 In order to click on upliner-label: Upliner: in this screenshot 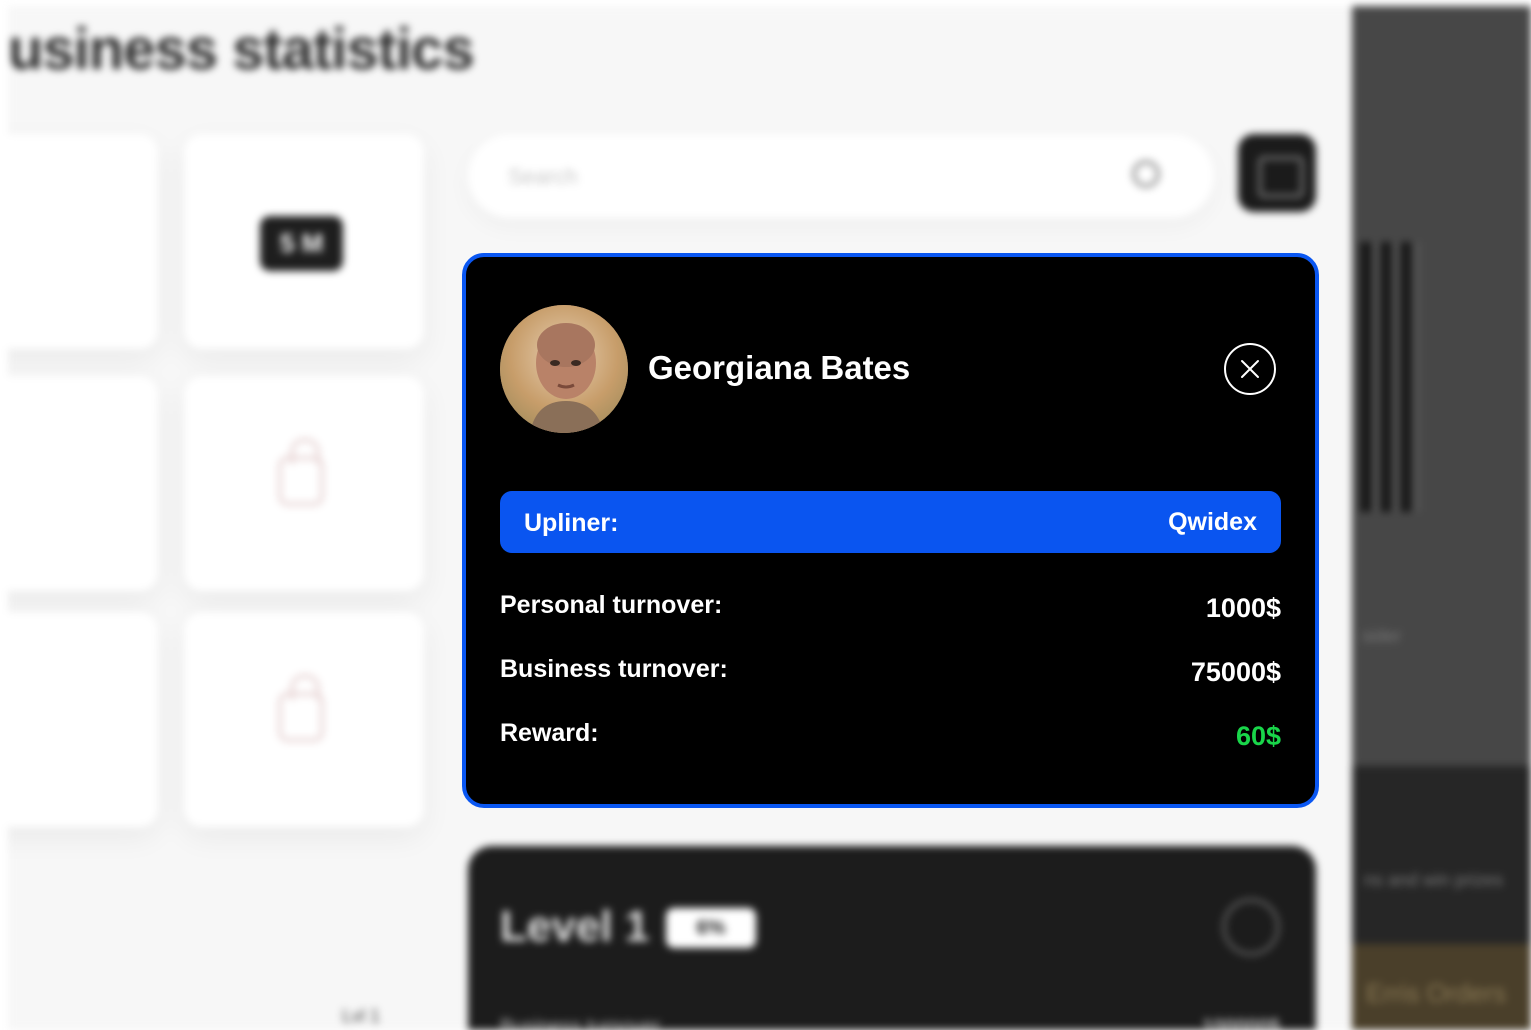, I will do `click(571, 523)`.